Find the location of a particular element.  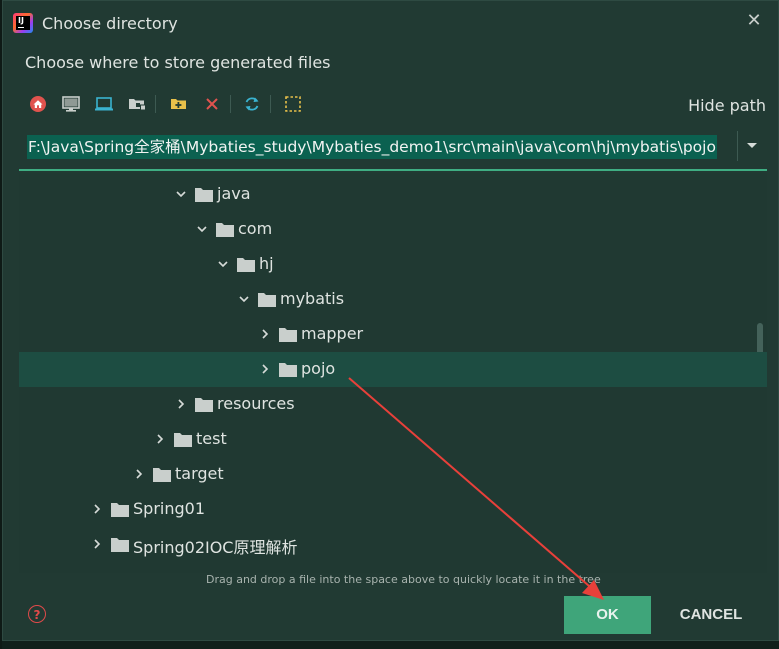

tree-item-label: hj is located at coordinates (266, 263).